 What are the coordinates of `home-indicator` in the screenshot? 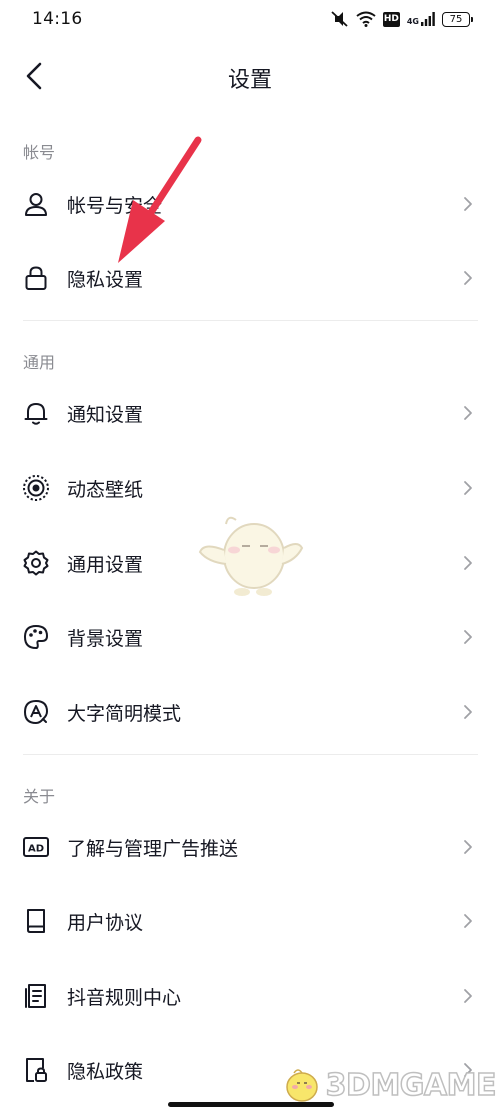 It's located at (251, 1104).